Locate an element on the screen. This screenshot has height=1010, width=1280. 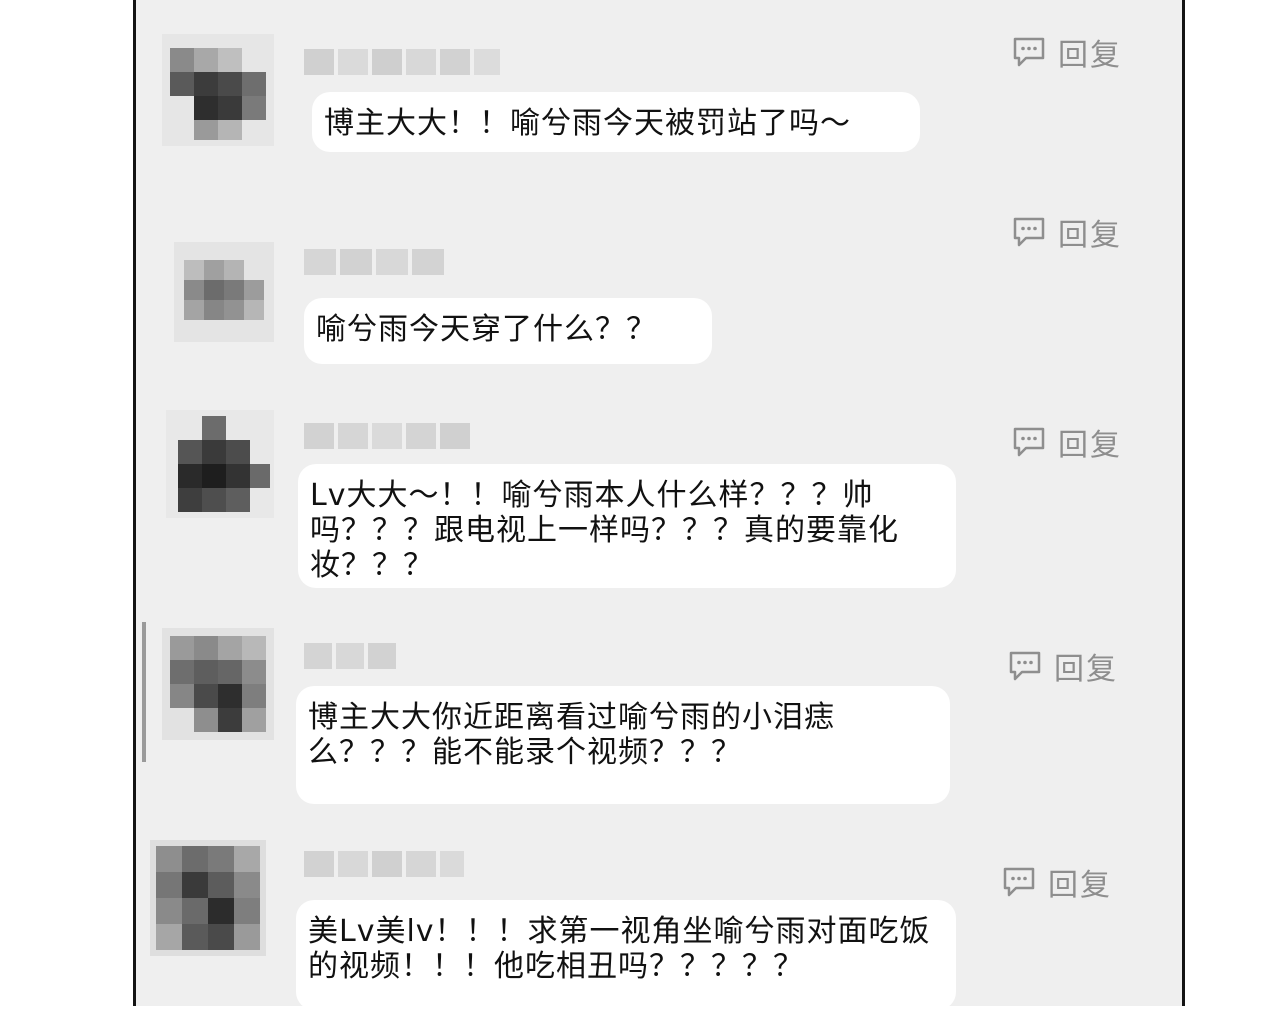
comment-text: 博主大大你近距离看过喻兮雨的小泪痣么？？？能不能录个视频？？？ is located at coordinates (623, 745).